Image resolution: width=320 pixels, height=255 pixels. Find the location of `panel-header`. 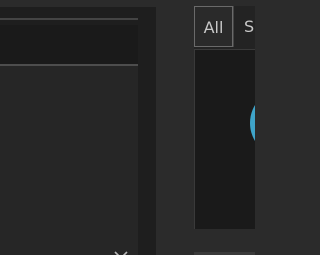

panel-header is located at coordinates (69, 44).